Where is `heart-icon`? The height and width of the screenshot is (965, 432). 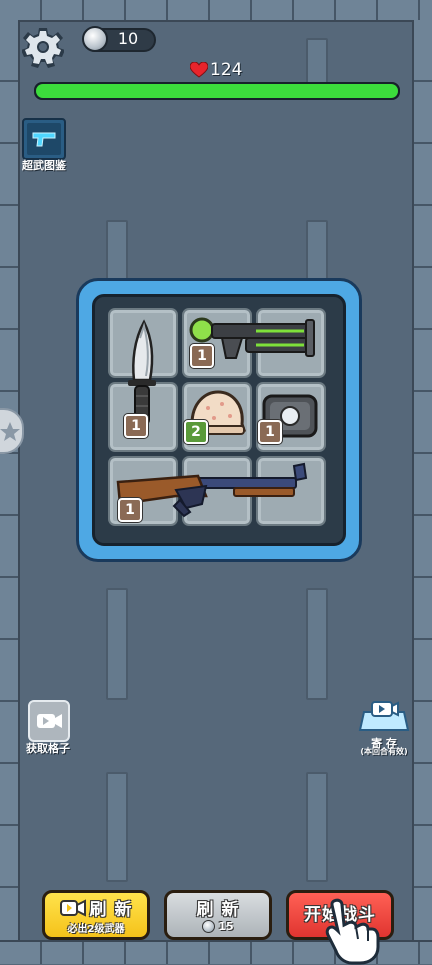
heart-icon is located at coordinates (199, 70).